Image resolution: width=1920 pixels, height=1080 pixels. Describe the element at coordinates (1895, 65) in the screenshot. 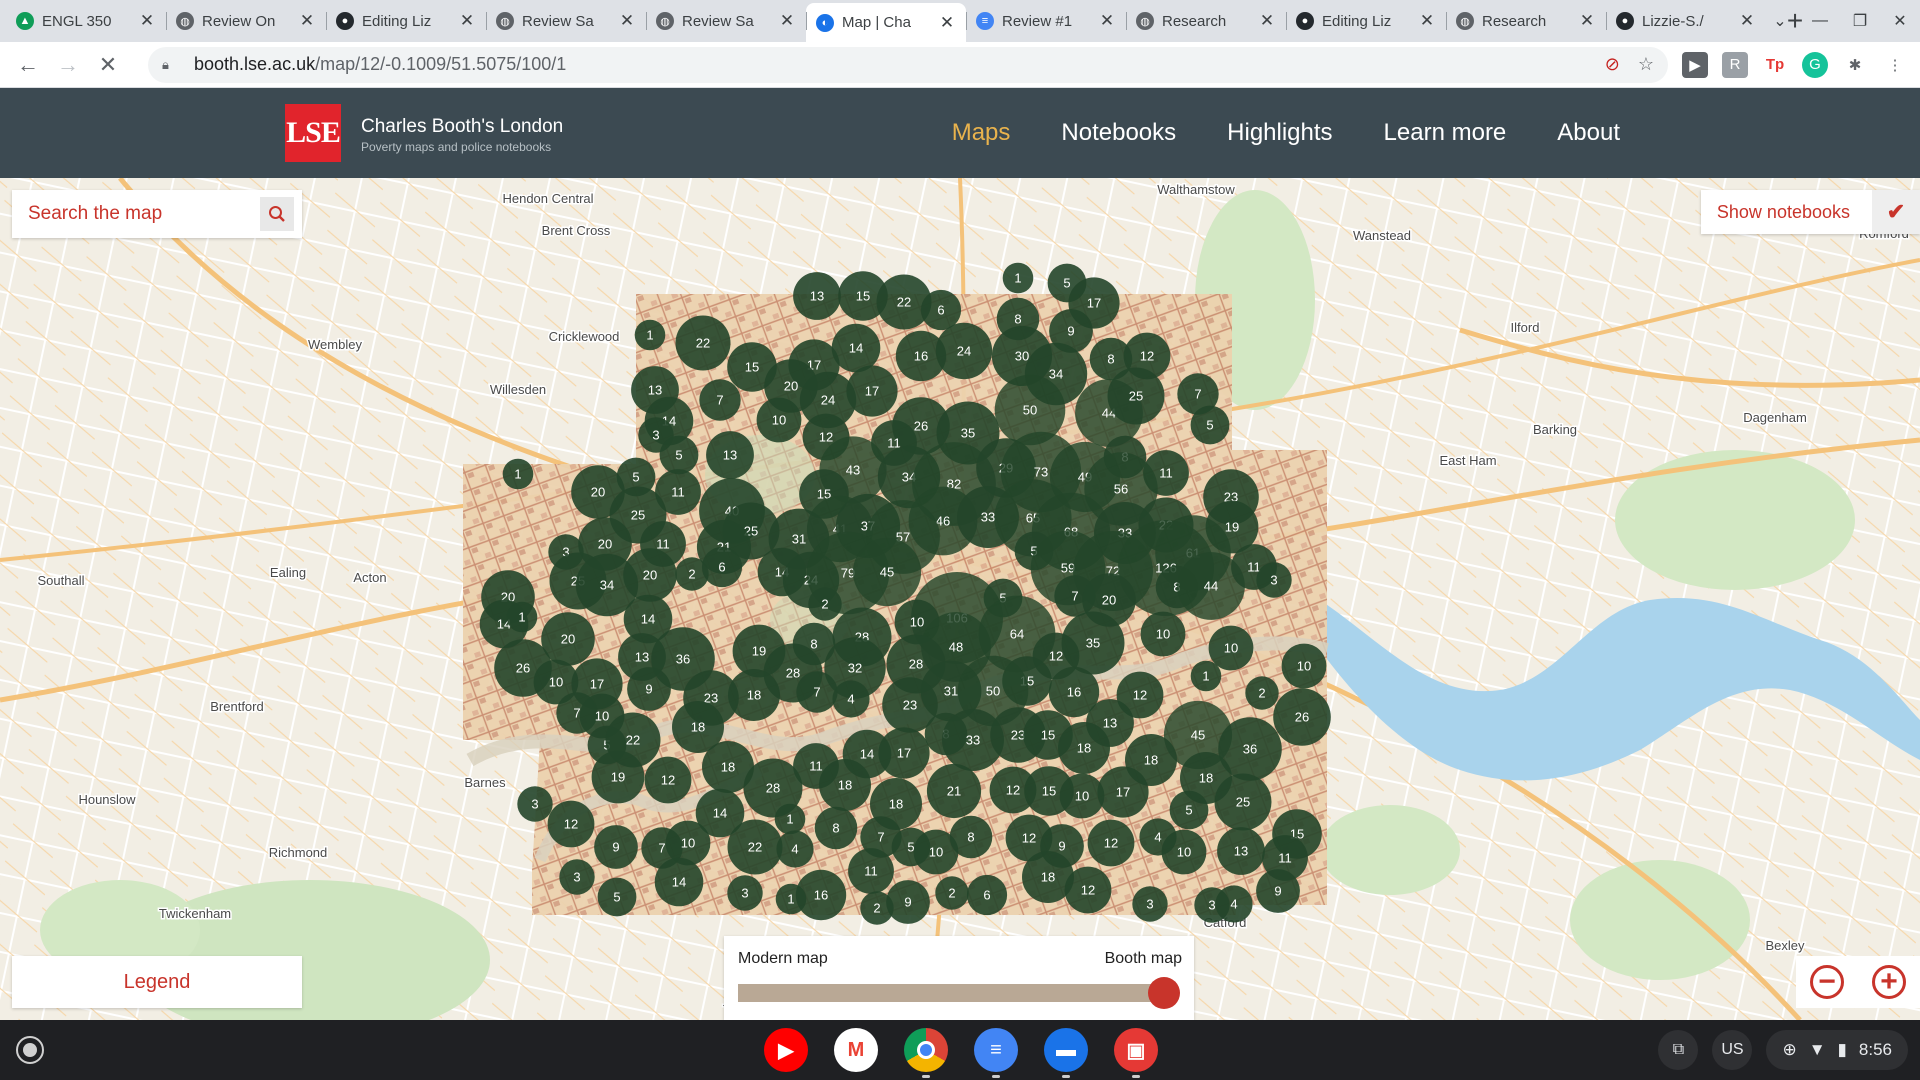

I see `menu-kebab-icon: ⋮` at that location.